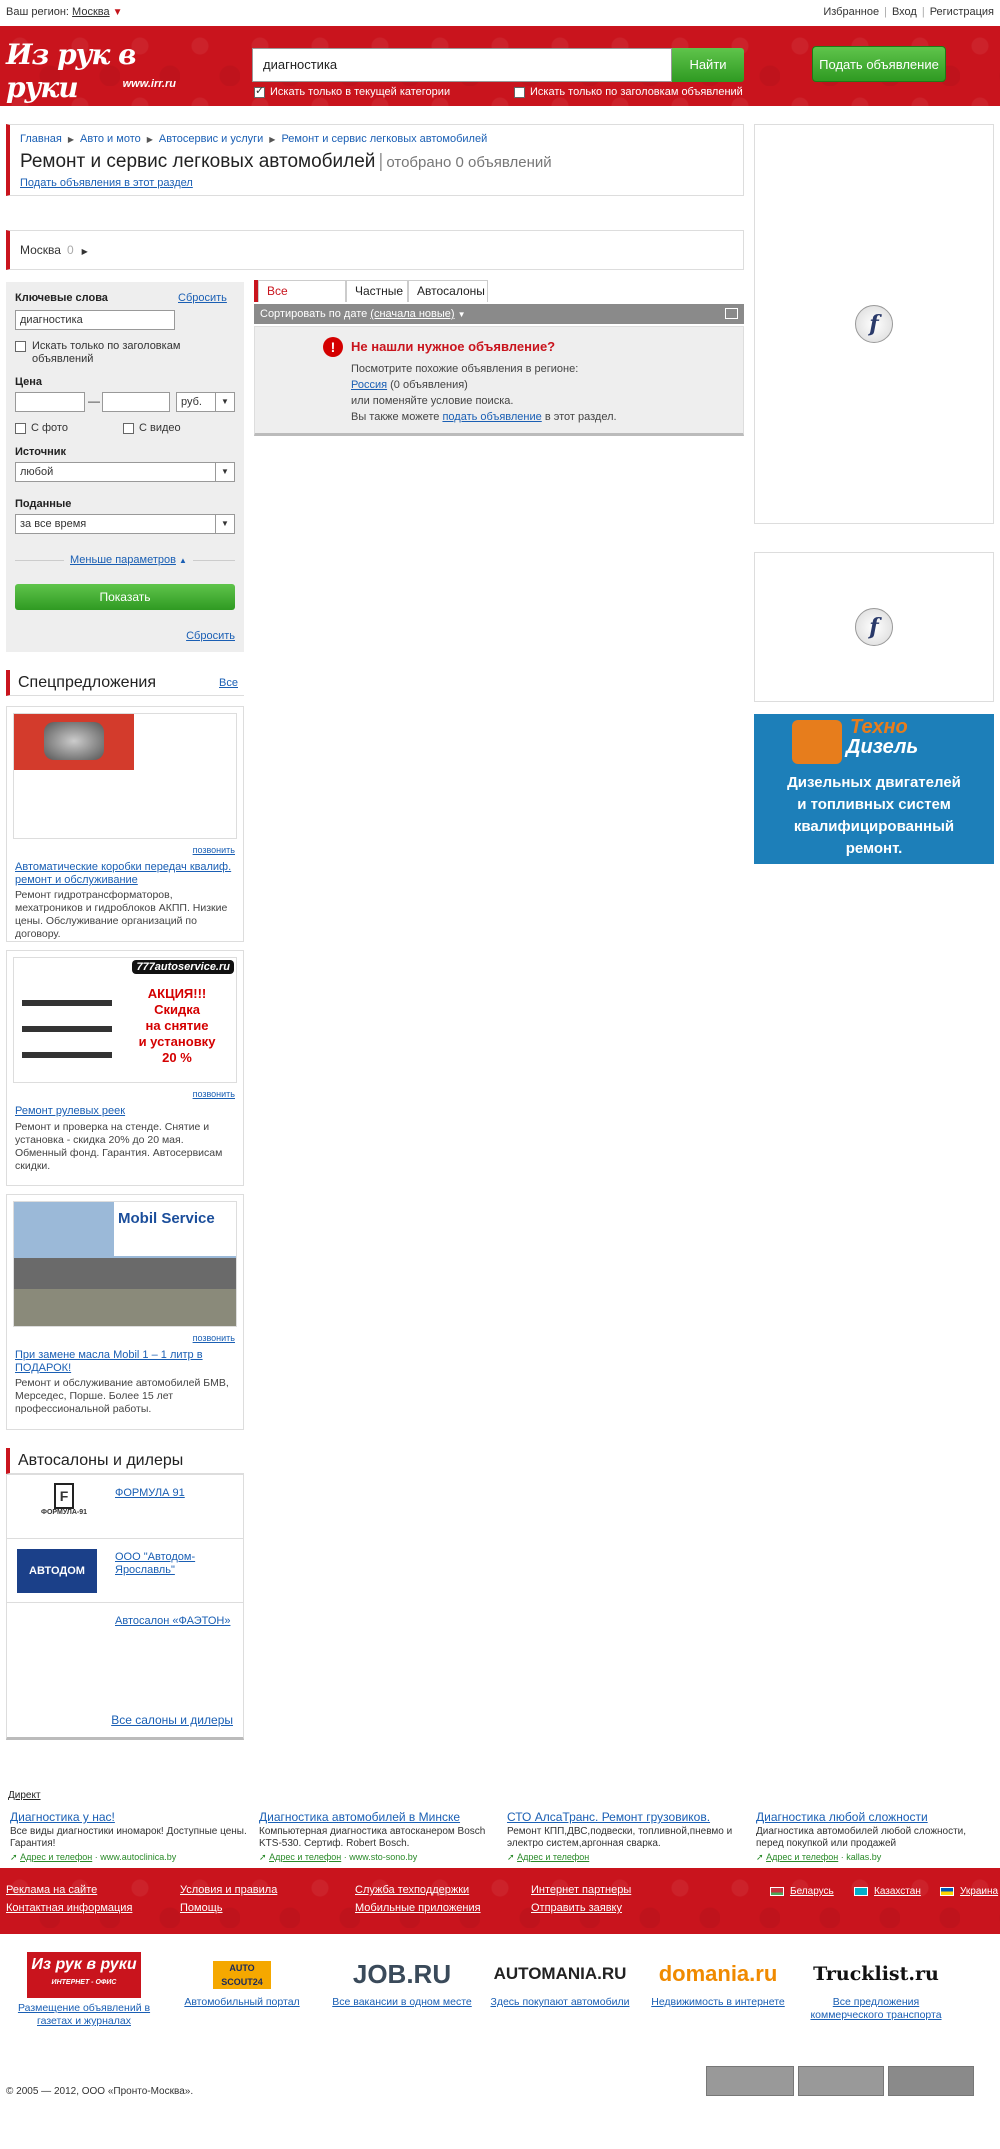 The width and height of the screenshot is (1000, 2149). What do you see at coordinates (64, 12) in the screenshot?
I see `region-selector: Ваш регион: Москва ▼` at bounding box center [64, 12].